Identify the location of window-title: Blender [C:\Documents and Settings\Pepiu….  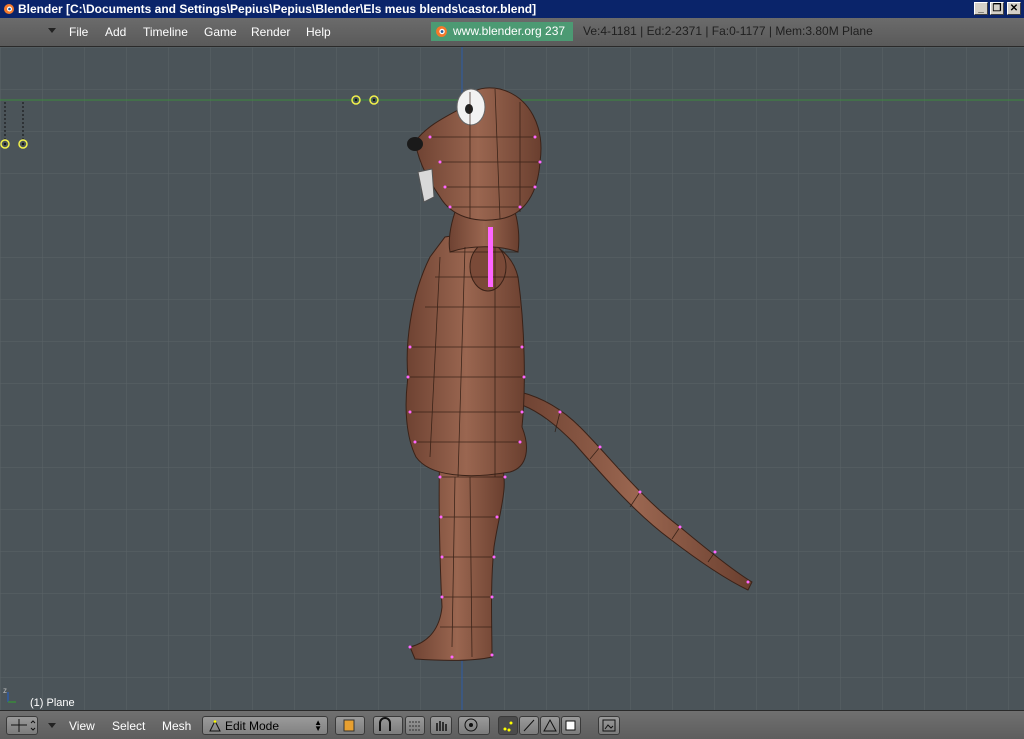
(277, 9).